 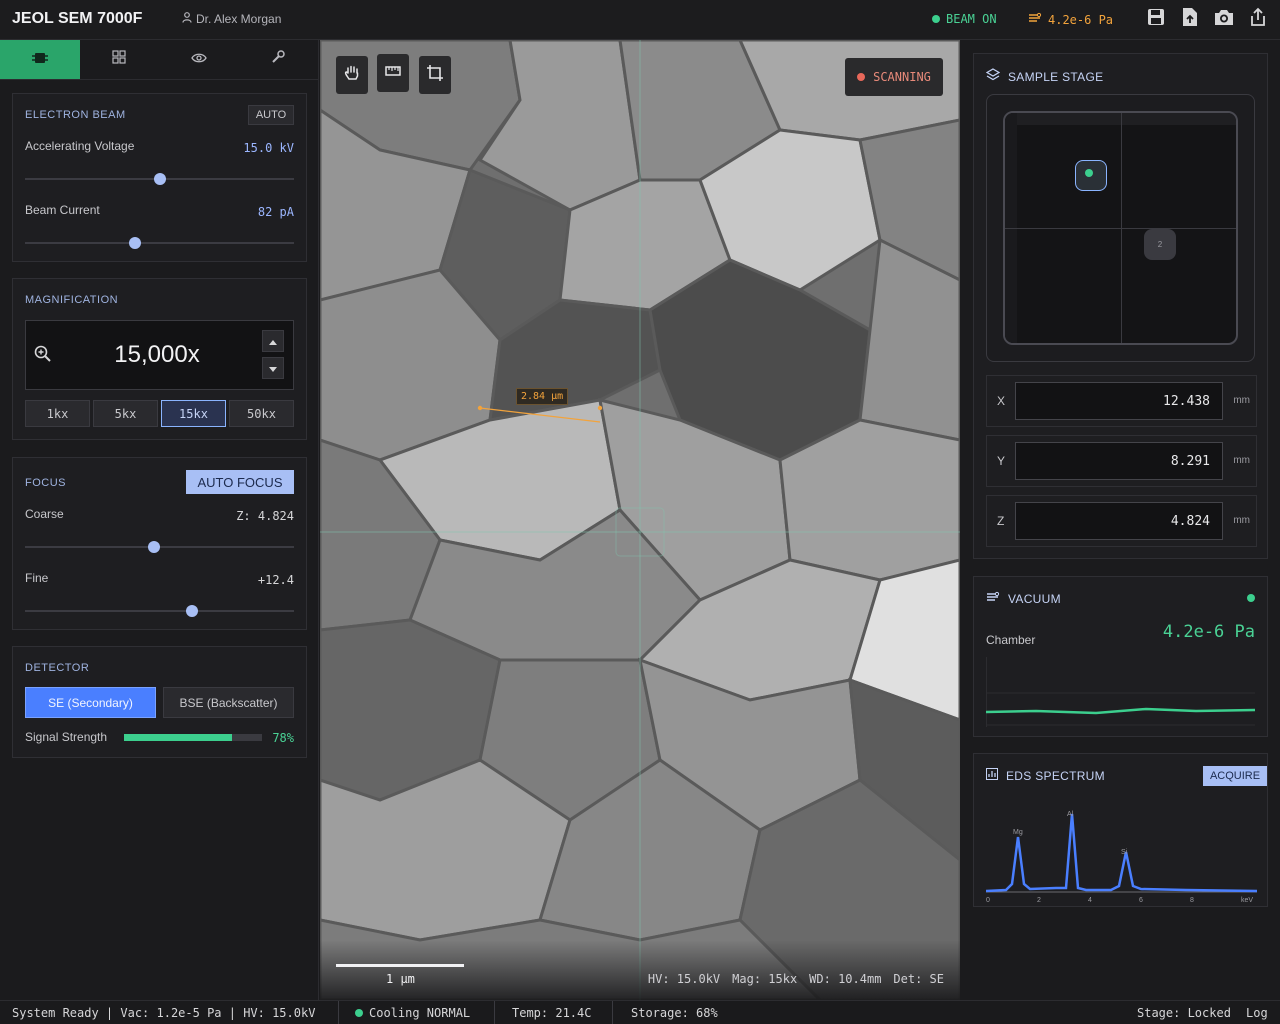 I want to click on pan-tool-button, so click(x=352, y=75).